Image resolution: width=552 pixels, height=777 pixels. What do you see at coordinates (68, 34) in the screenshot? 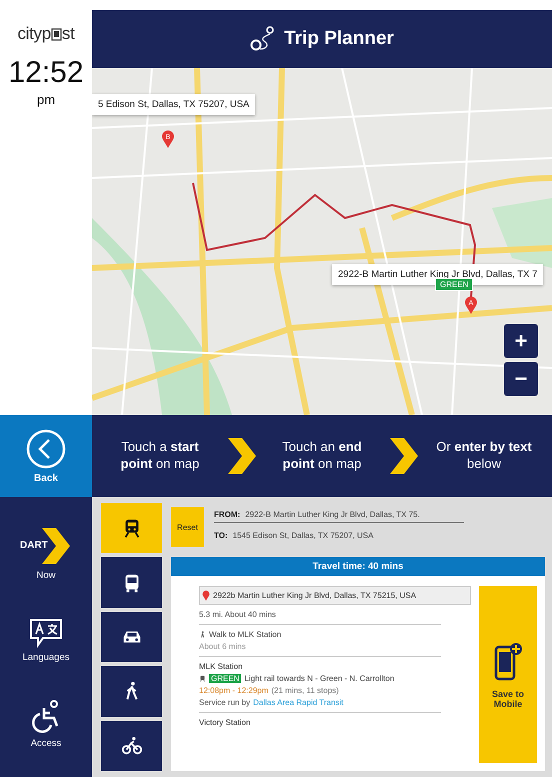
I see `logo-text: st` at bounding box center [68, 34].